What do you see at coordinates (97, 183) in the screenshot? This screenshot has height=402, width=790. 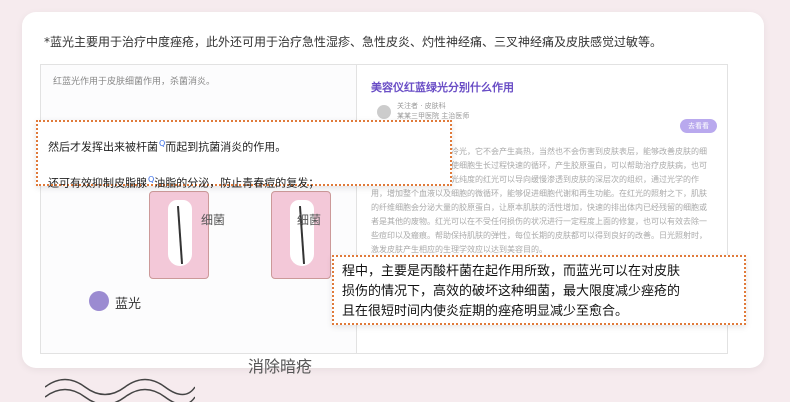 I see `highlight-top-line2-text: 还可有效抑制皮脂腺` at bounding box center [97, 183].